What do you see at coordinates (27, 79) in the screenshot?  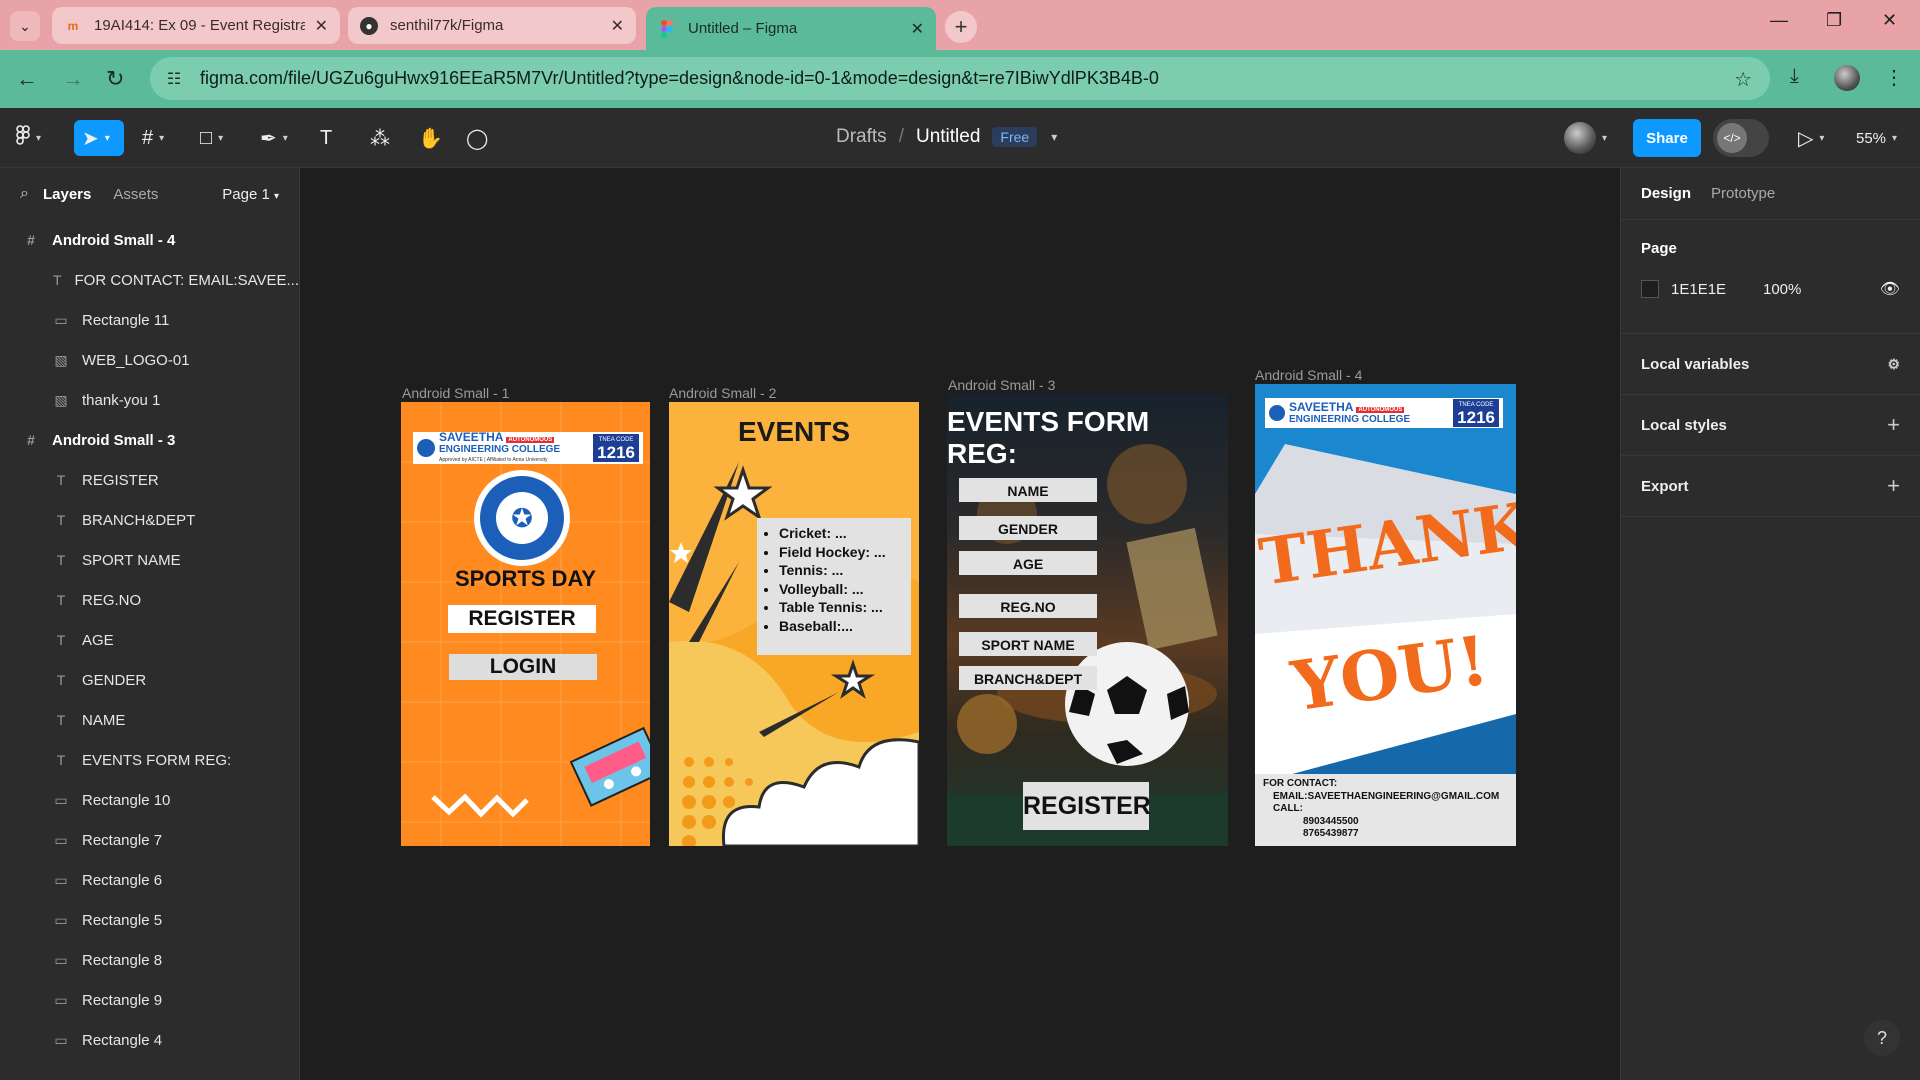 I see `back-icon: ←` at bounding box center [27, 79].